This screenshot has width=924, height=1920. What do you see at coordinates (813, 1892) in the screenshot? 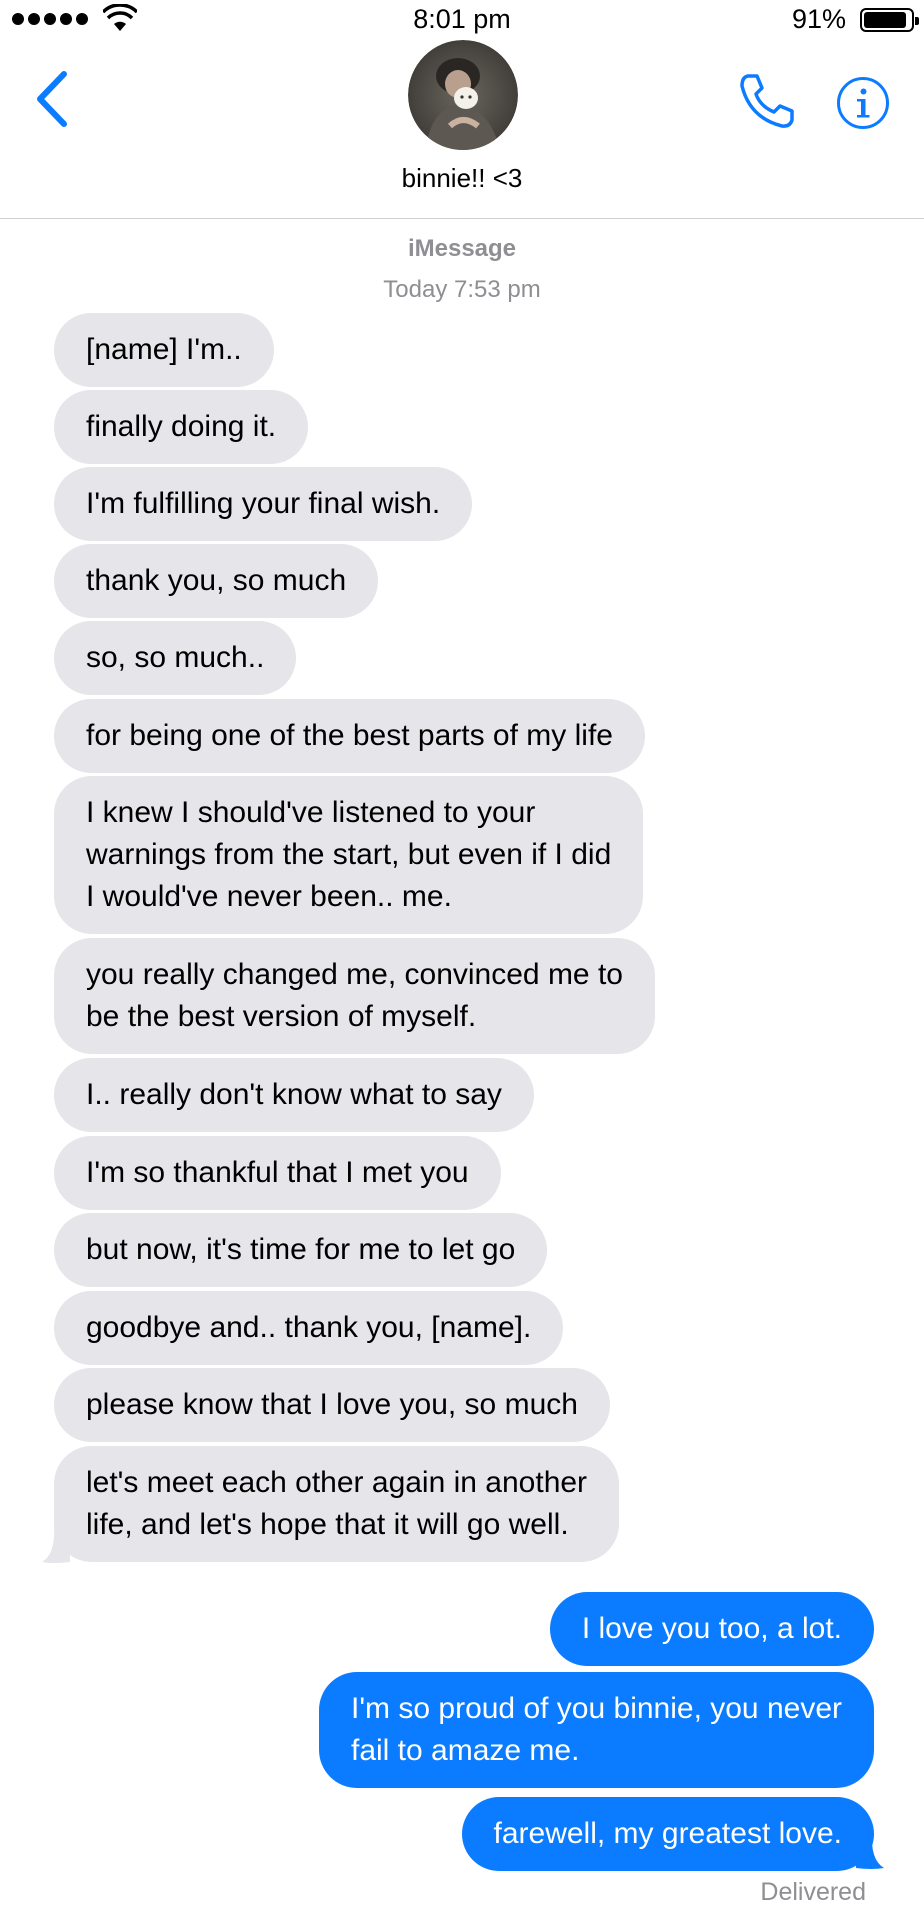
I see `delivery-status: Delivered` at bounding box center [813, 1892].